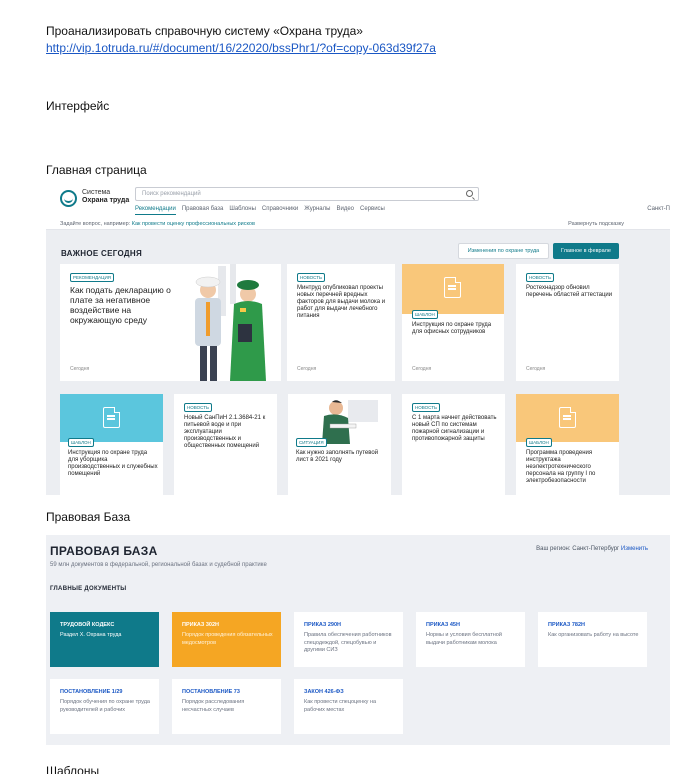  What do you see at coordinates (68, 198) in the screenshot?
I see `logo-icon` at bounding box center [68, 198].